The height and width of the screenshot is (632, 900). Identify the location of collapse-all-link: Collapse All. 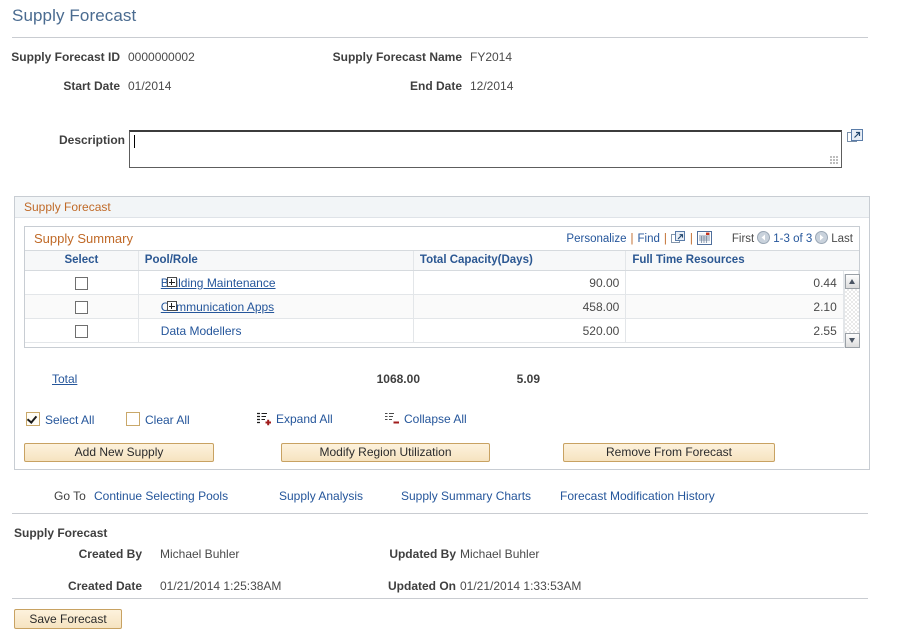
(435, 419).